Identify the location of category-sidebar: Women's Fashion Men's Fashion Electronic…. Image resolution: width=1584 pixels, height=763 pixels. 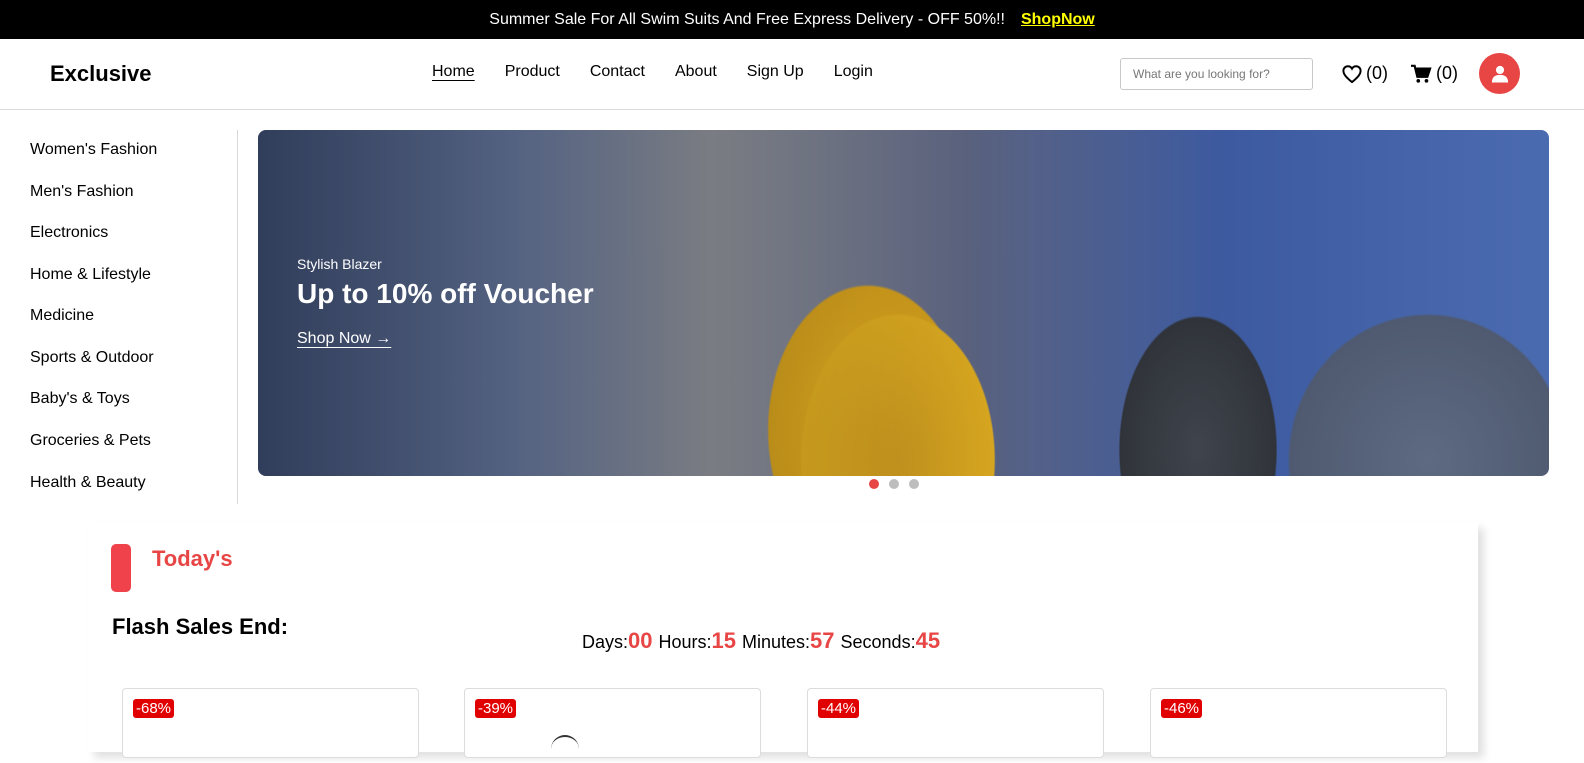
(119, 317).